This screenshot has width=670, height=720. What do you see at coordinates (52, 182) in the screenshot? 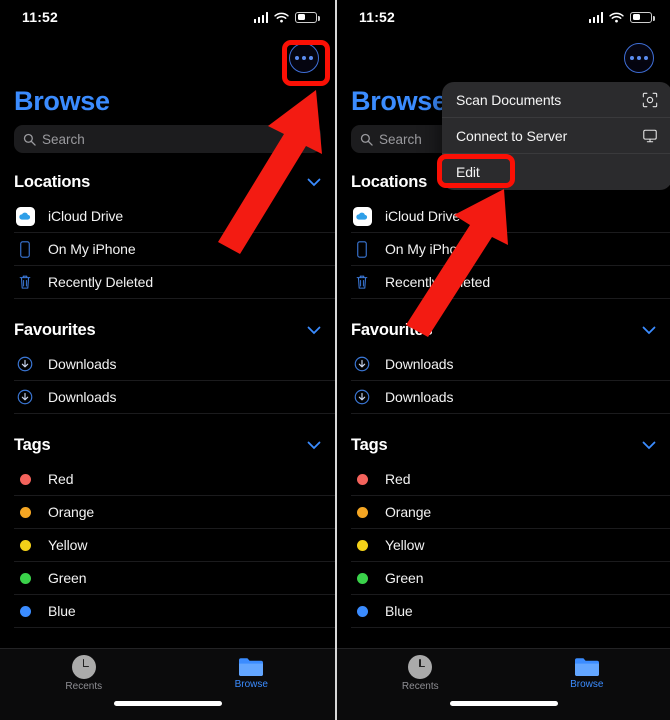
I see `section-title: Locations` at bounding box center [52, 182].